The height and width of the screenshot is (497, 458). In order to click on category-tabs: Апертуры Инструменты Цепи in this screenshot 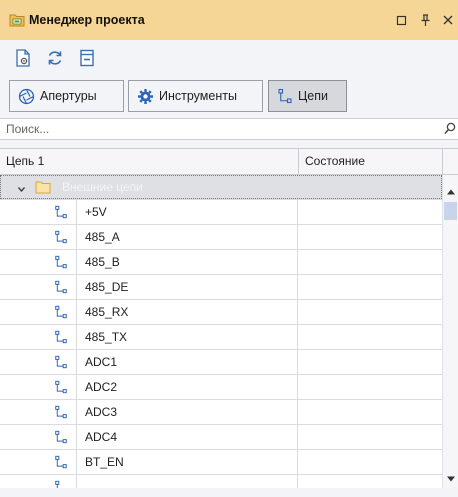, I will do `click(229, 97)`.